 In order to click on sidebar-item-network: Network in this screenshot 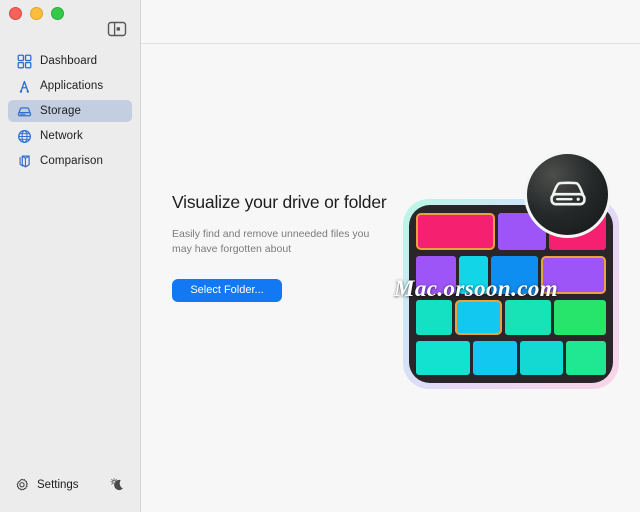, I will do `click(70, 136)`.